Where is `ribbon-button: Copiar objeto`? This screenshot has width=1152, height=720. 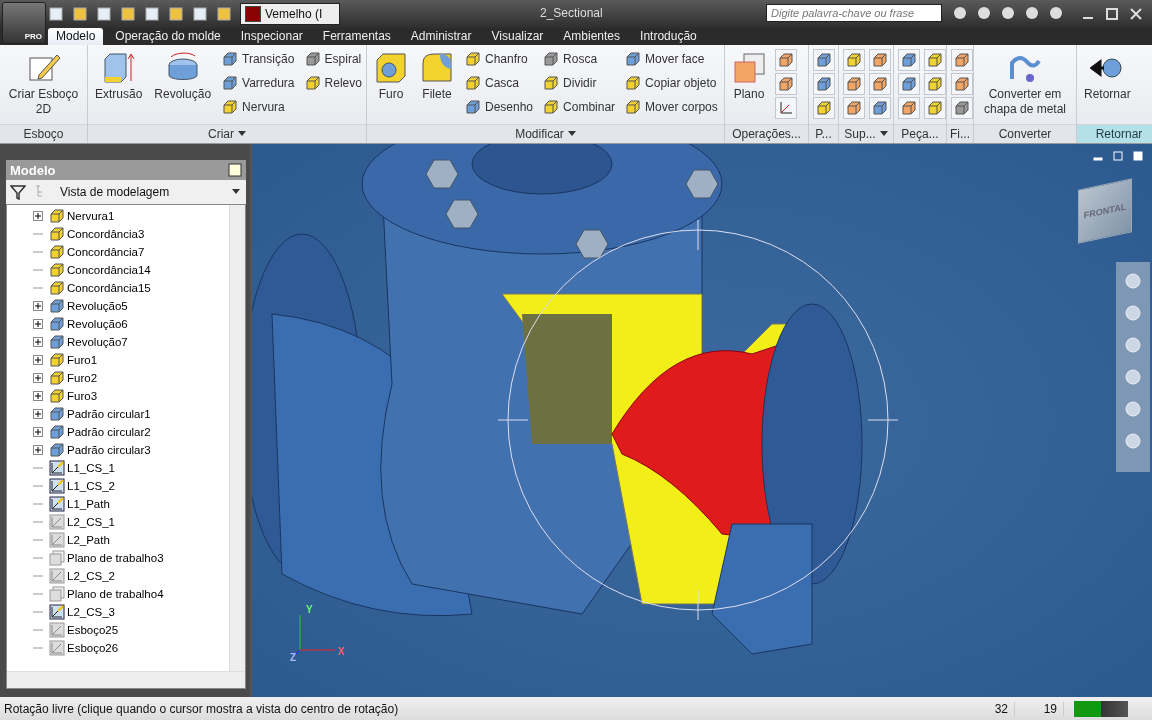 ribbon-button: Copiar objeto is located at coordinates (671, 83).